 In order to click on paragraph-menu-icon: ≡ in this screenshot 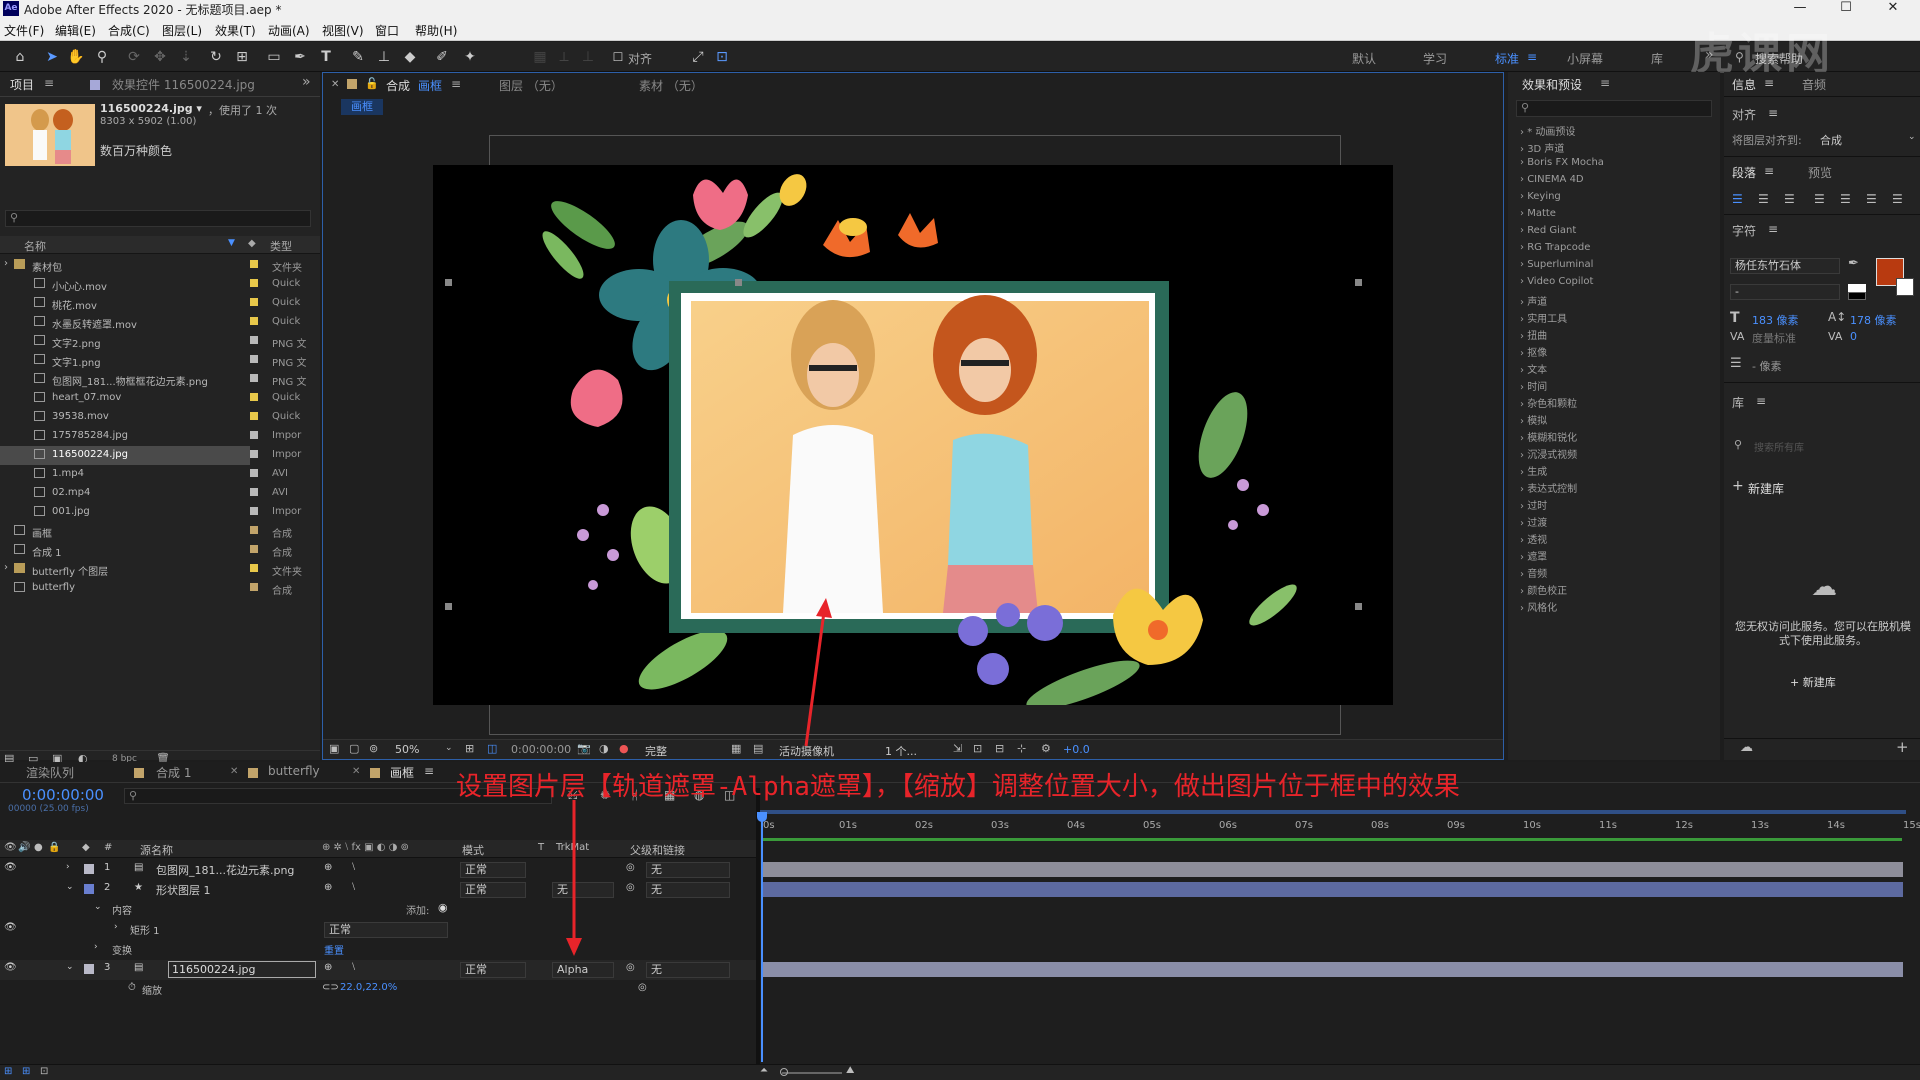, I will do `click(1769, 171)`.